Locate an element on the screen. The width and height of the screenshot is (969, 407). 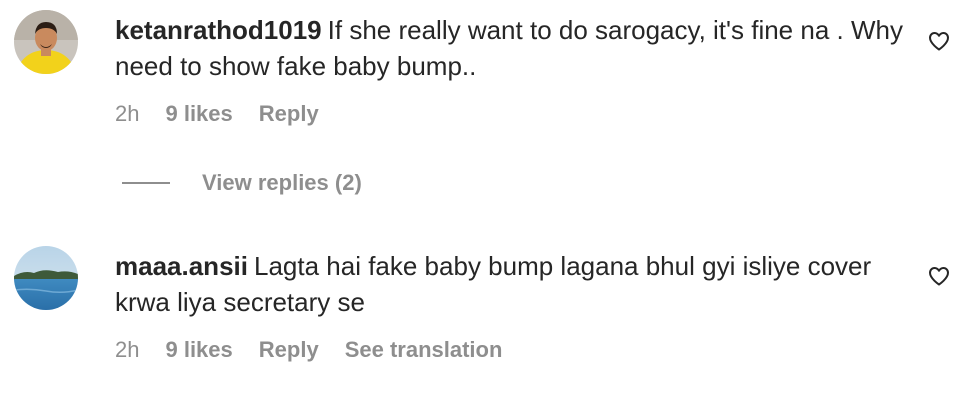
comment-meta: 2h 9 likes Reply See translation is located at coordinates (308, 350).